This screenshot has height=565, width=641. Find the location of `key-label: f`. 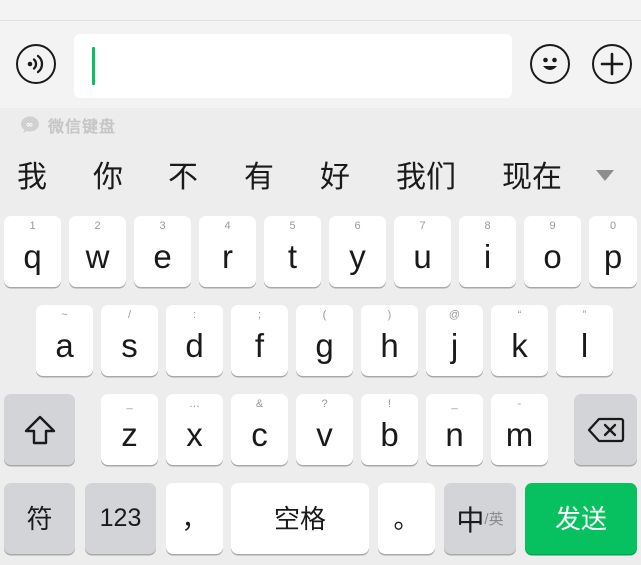

key-label: f is located at coordinates (259, 345).